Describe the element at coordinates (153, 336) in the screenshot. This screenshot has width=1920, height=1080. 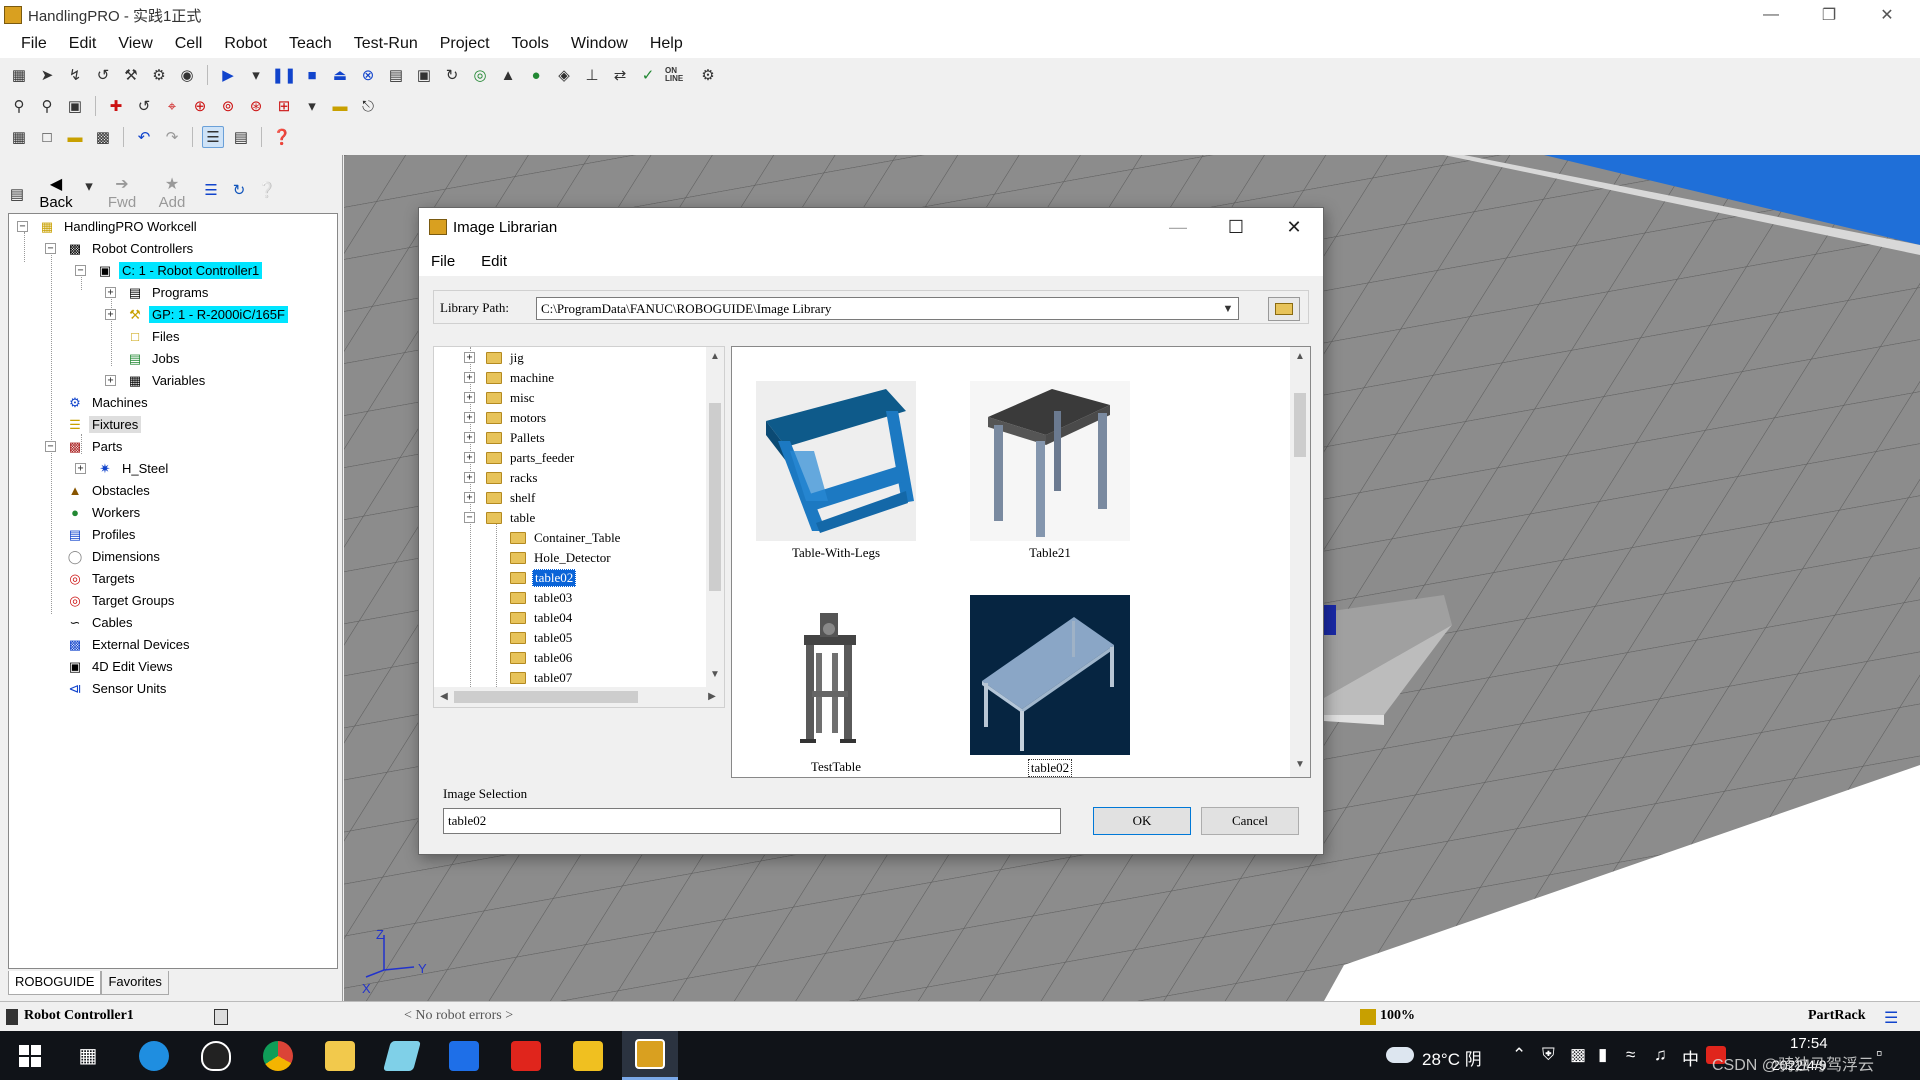
I see `tree-files: □ Files` at that location.